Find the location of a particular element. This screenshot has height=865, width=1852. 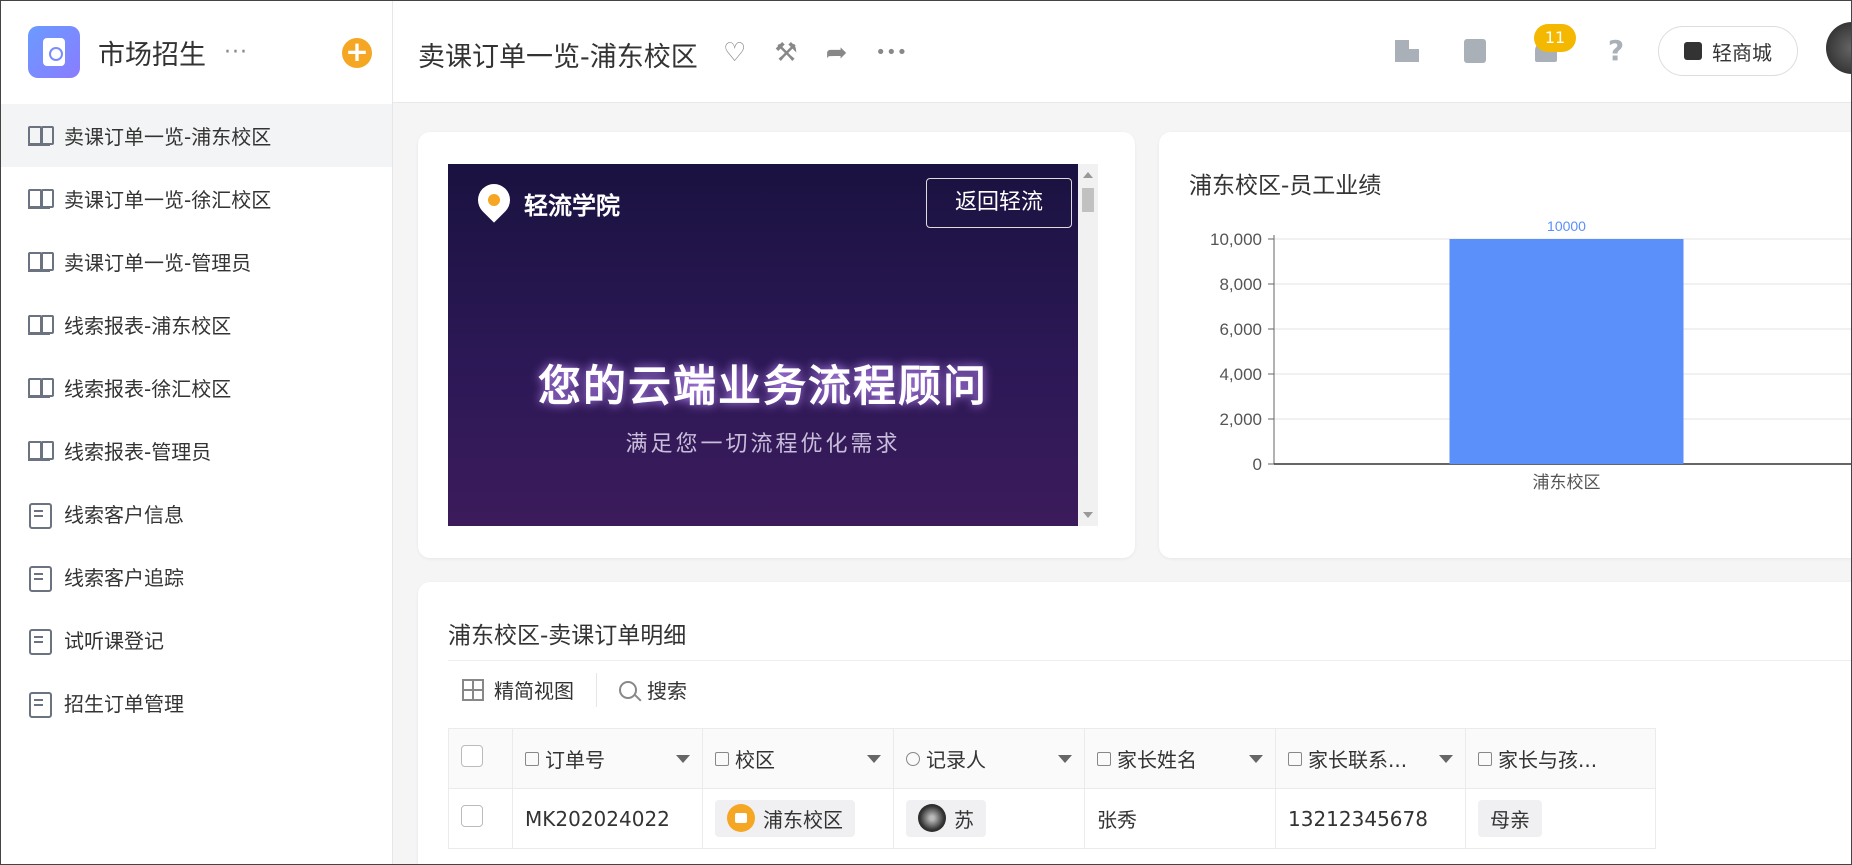

select-field-icon is located at coordinates (1485, 758).